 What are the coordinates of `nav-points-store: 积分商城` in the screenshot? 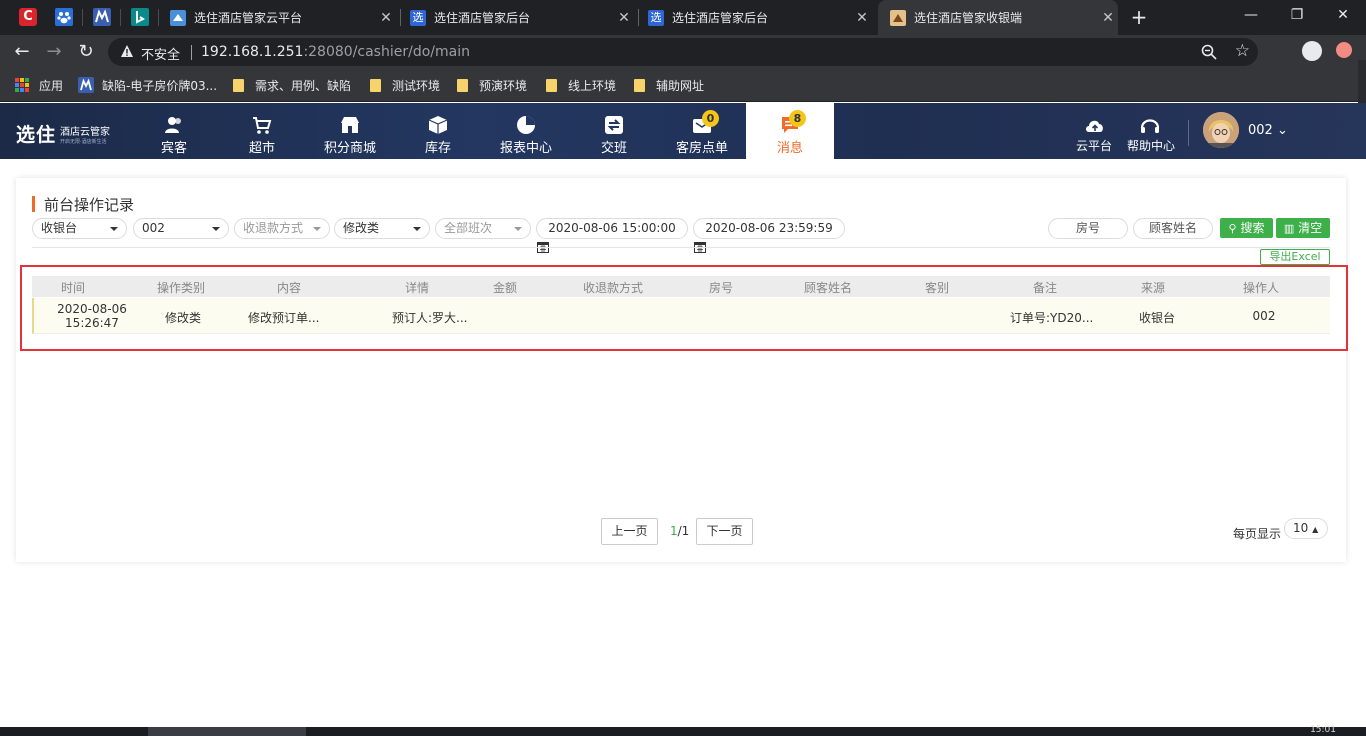 It's located at (350, 131).